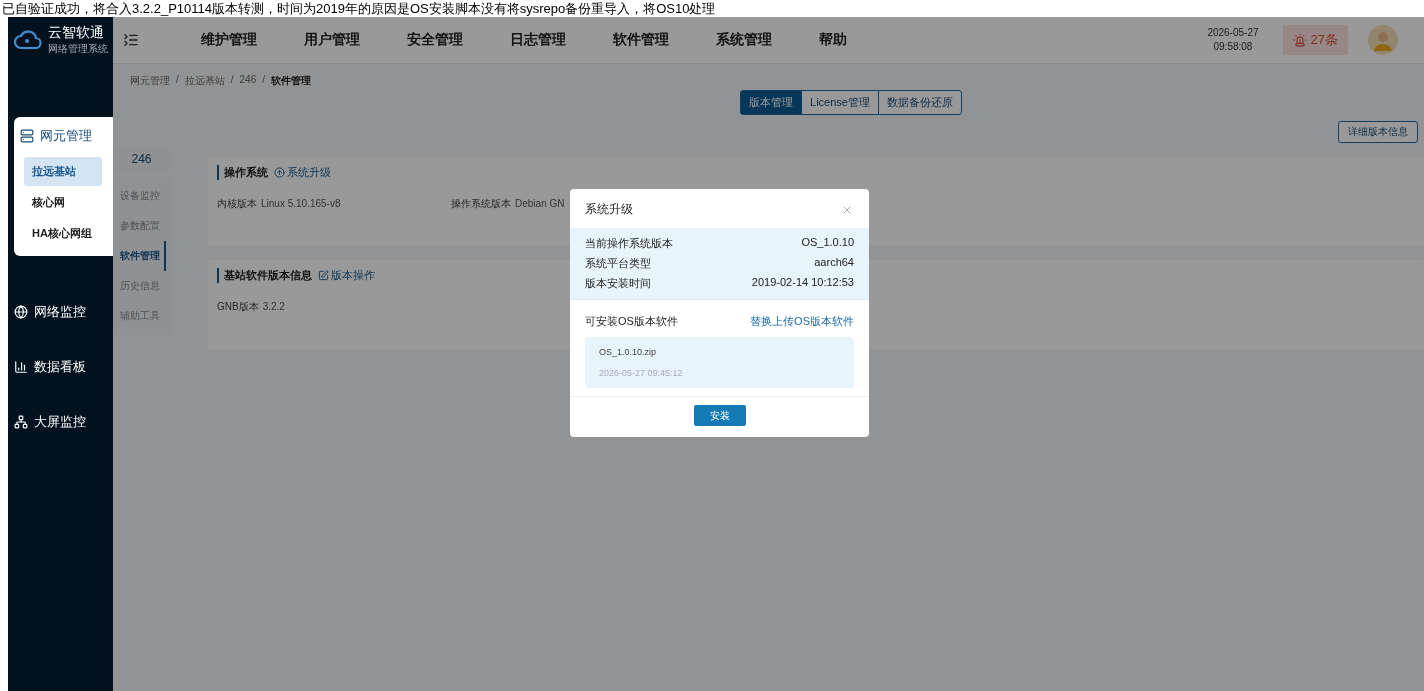 Image resolution: width=1424 pixels, height=691 pixels. I want to click on breadcrumb-item: 拉远基站, so click(204, 81).